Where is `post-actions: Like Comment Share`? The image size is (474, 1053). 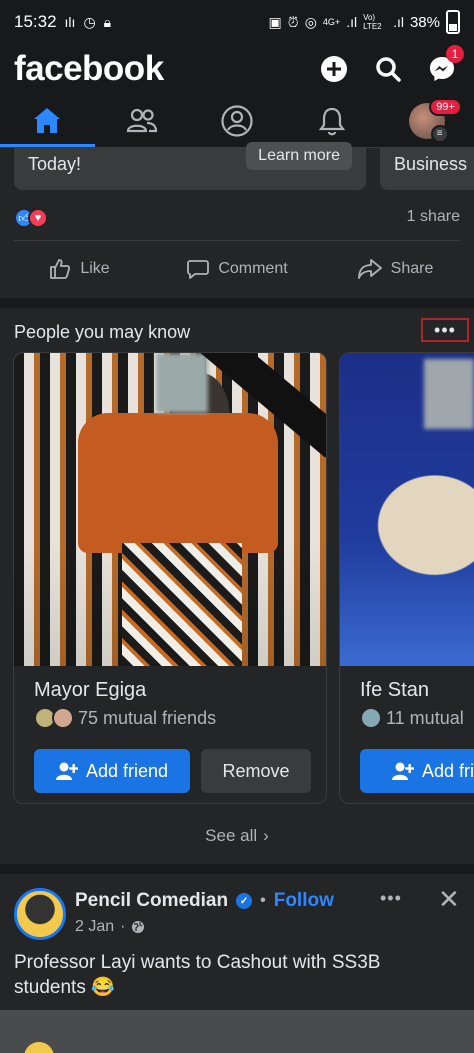
post-actions: Like Comment Share is located at coordinates (237, 269).